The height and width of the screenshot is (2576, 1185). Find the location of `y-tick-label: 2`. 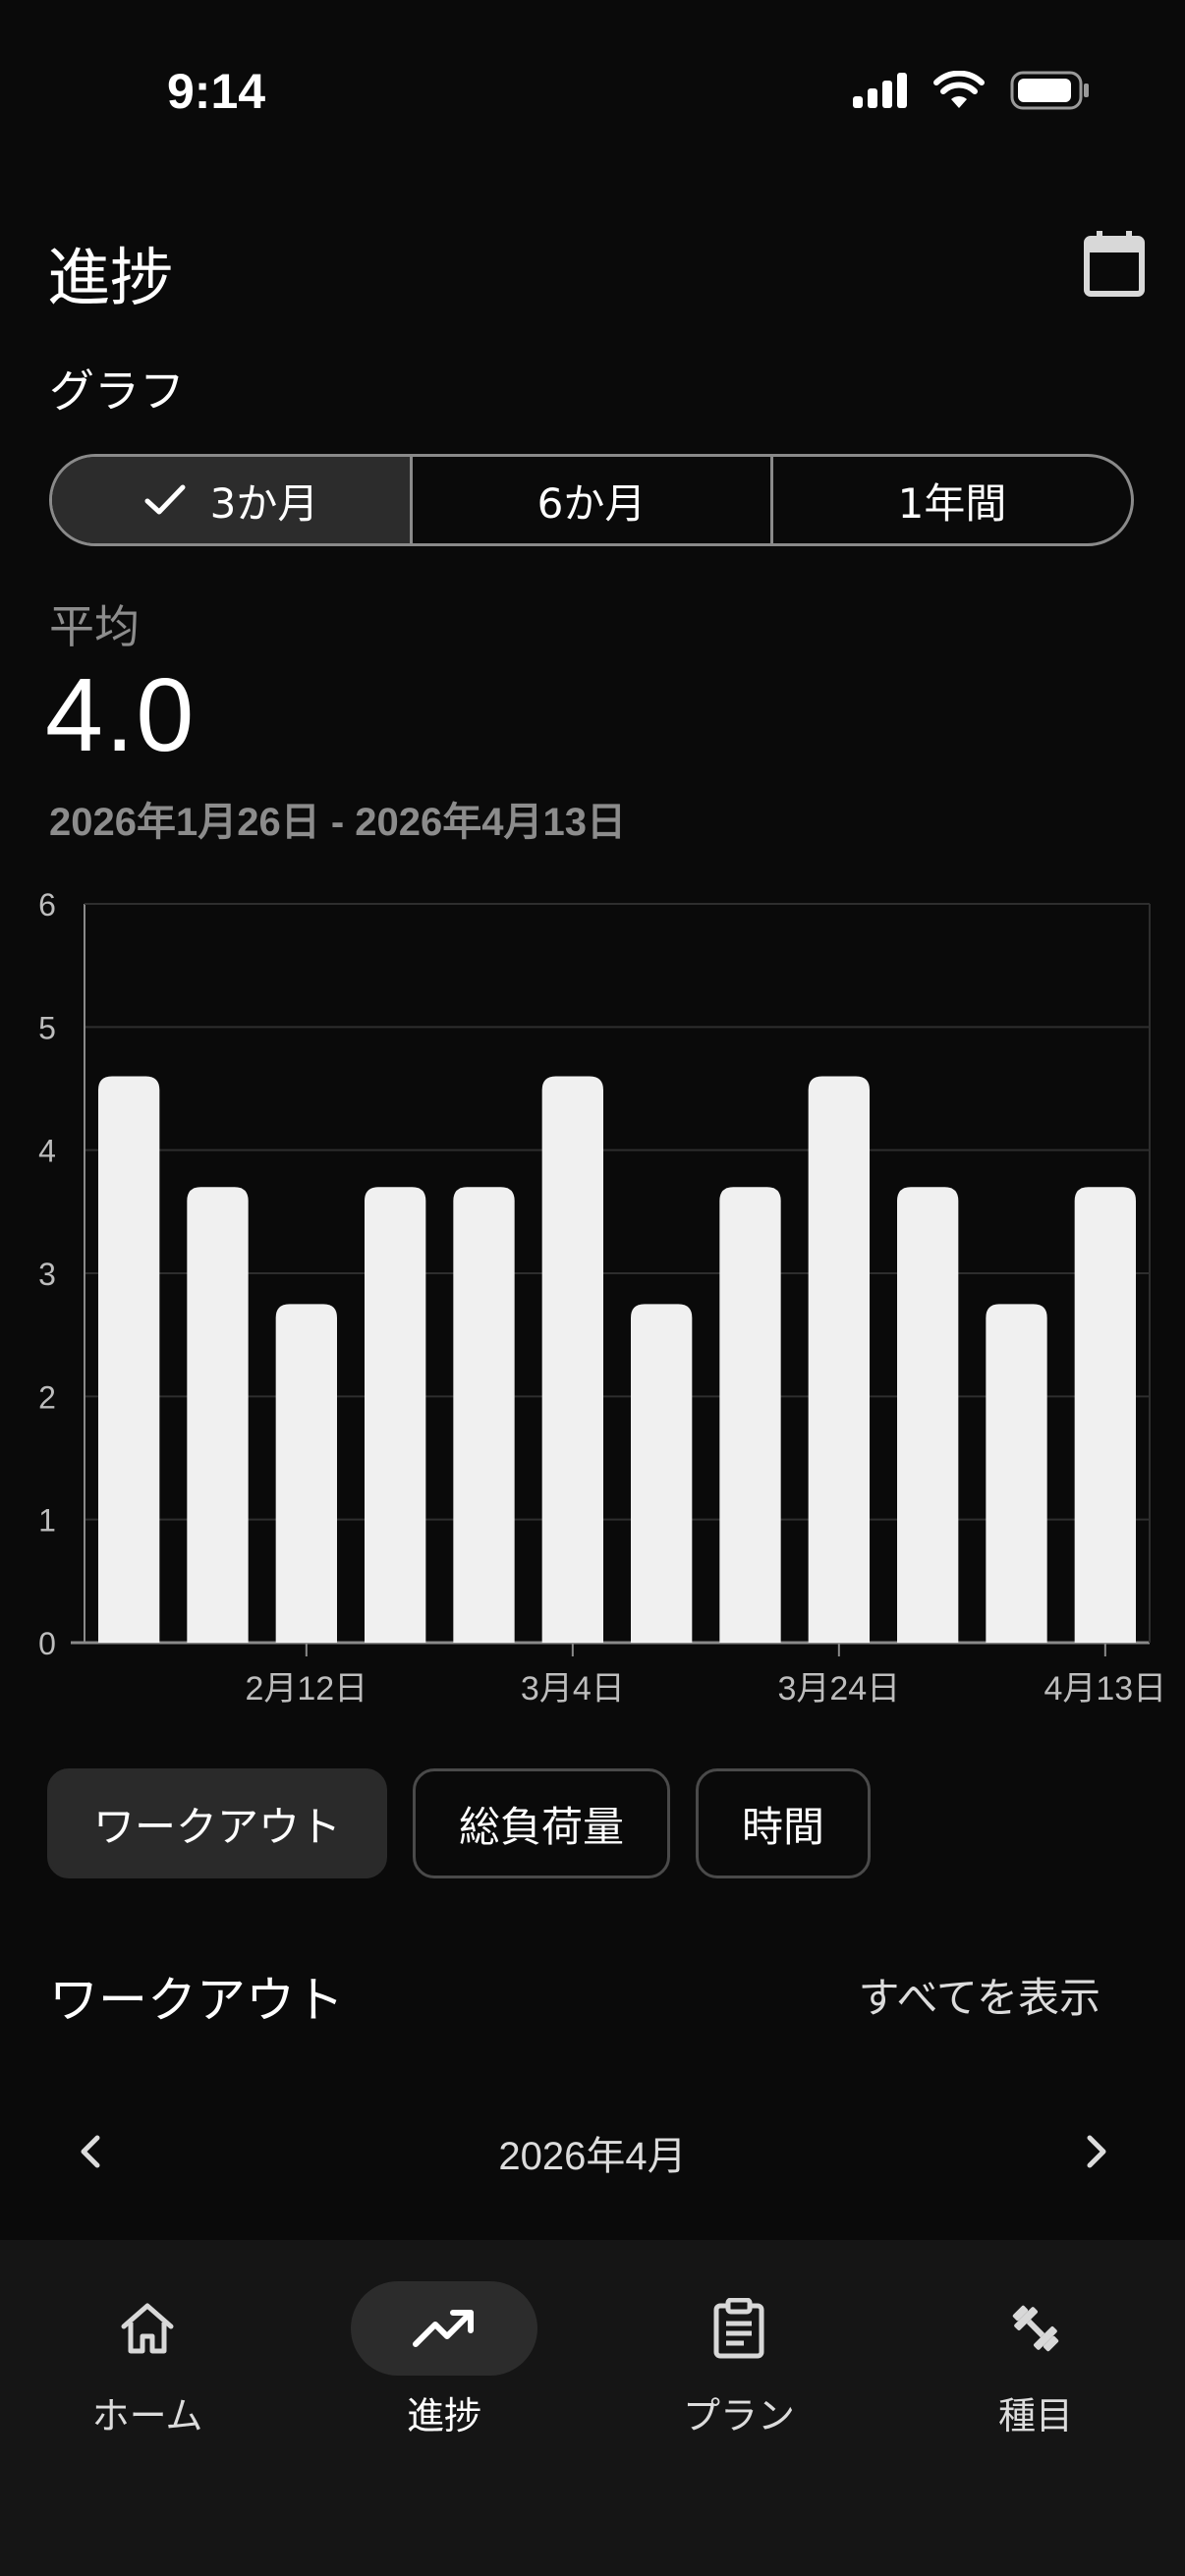

y-tick-label: 2 is located at coordinates (47, 1397).